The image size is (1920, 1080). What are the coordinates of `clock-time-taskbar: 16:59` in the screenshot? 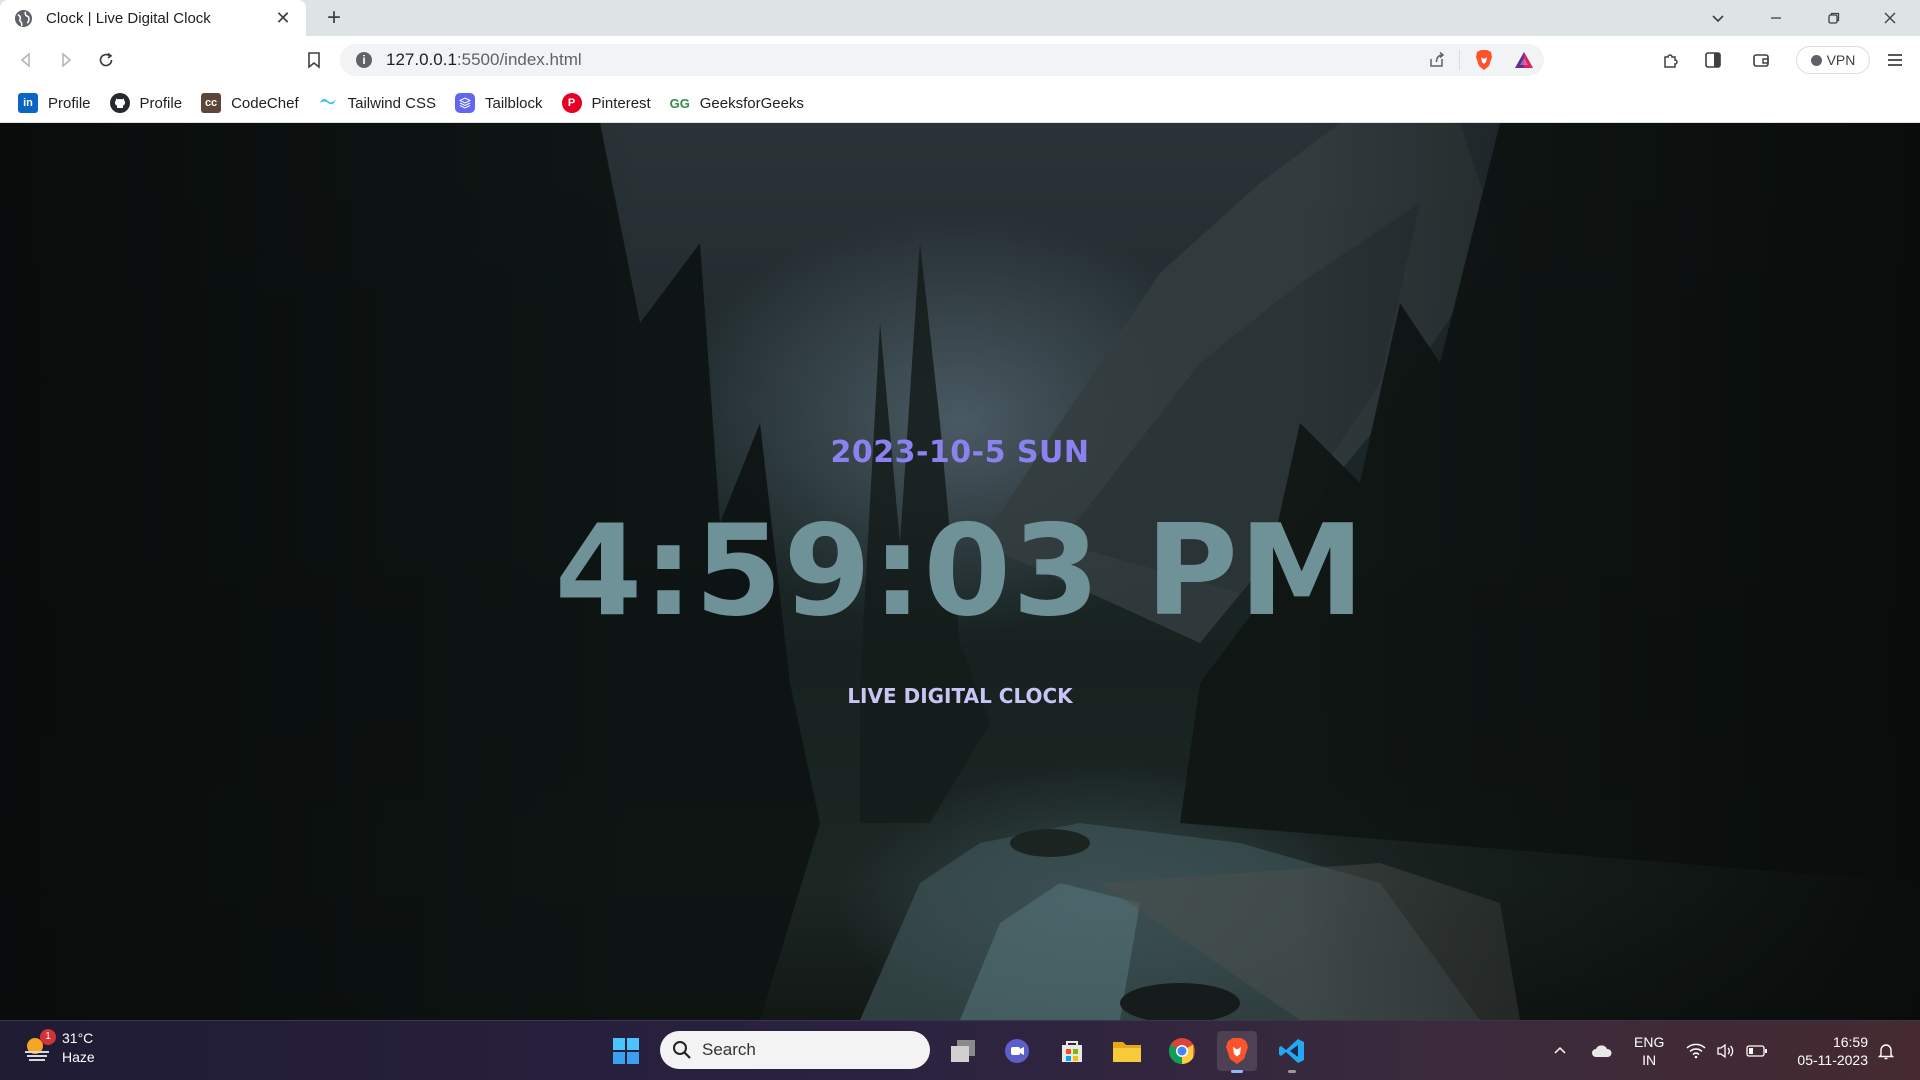 It's located at (1850, 1042).